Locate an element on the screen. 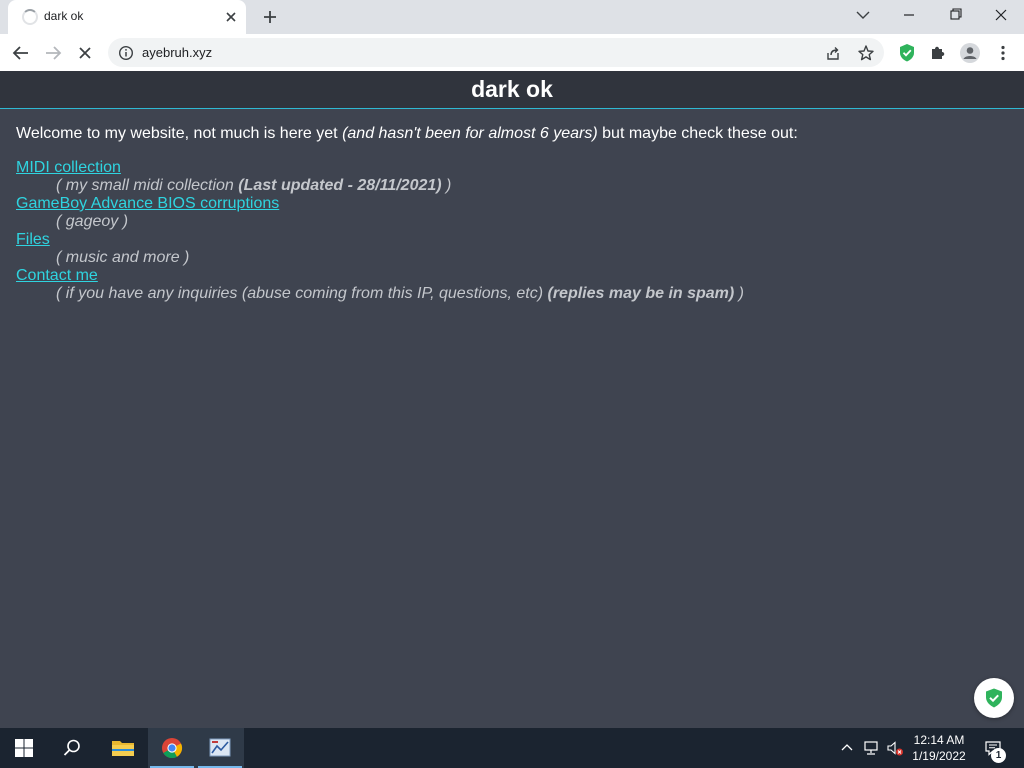 The image size is (1024, 768). stop-loading-button is located at coordinates (85, 53).